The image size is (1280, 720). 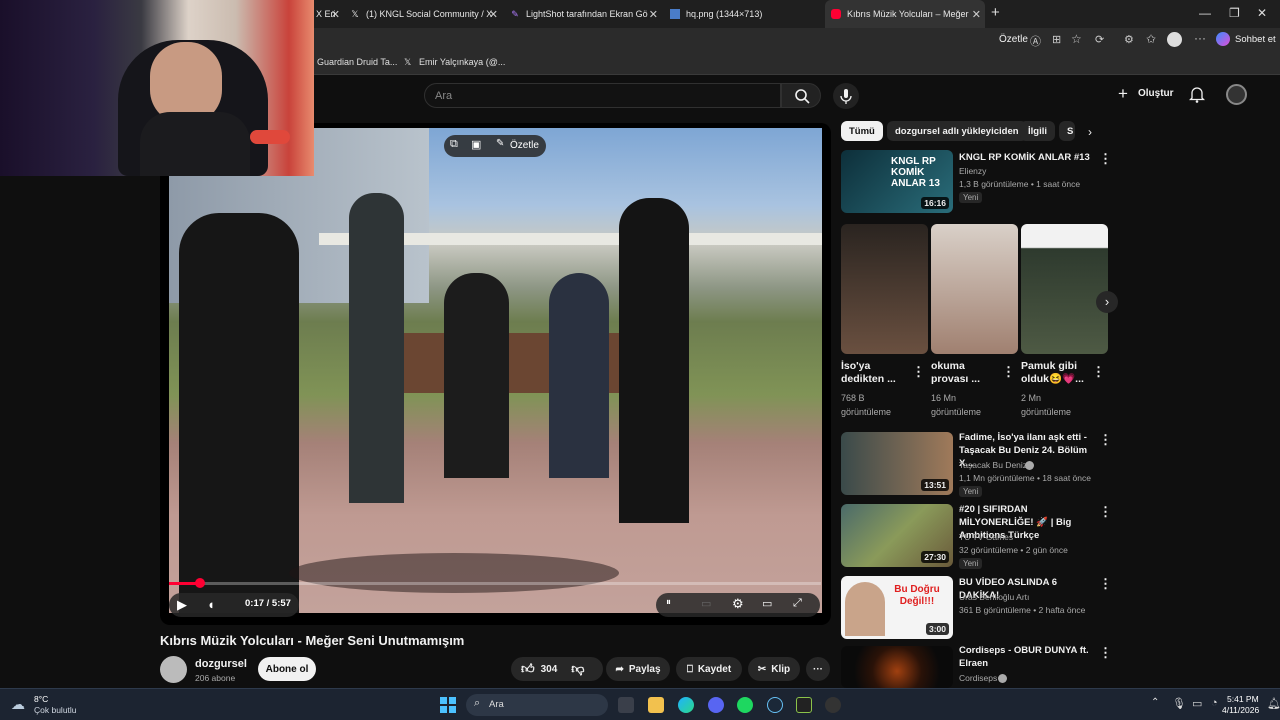 What do you see at coordinates (1056, 39) in the screenshot?
I see `split-screen-icon: ⊞` at bounding box center [1056, 39].